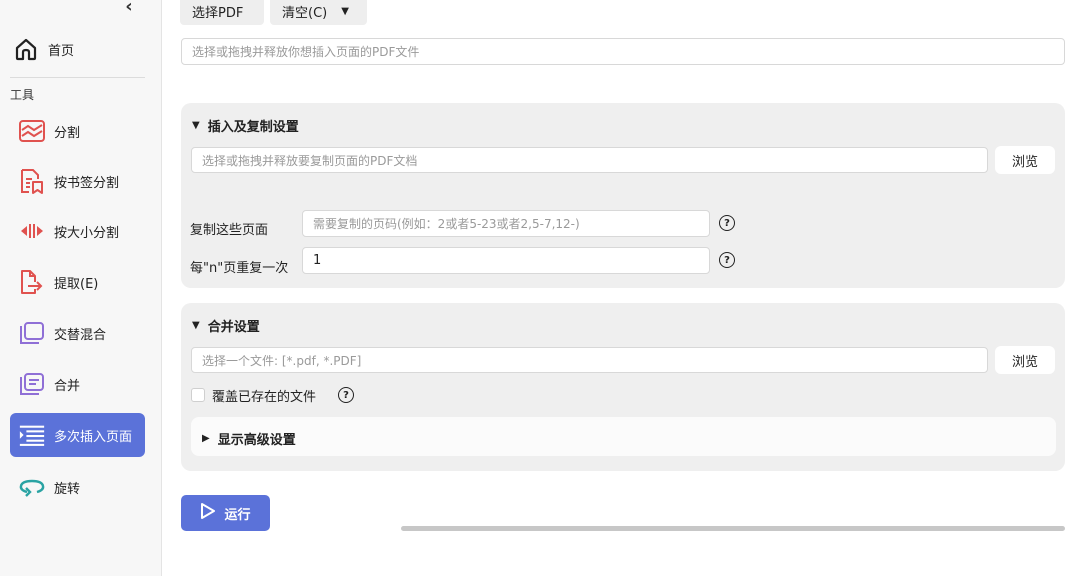 The height and width of the screenshot is (576, 1080). I want to click on home-icon, so click(26, 49).